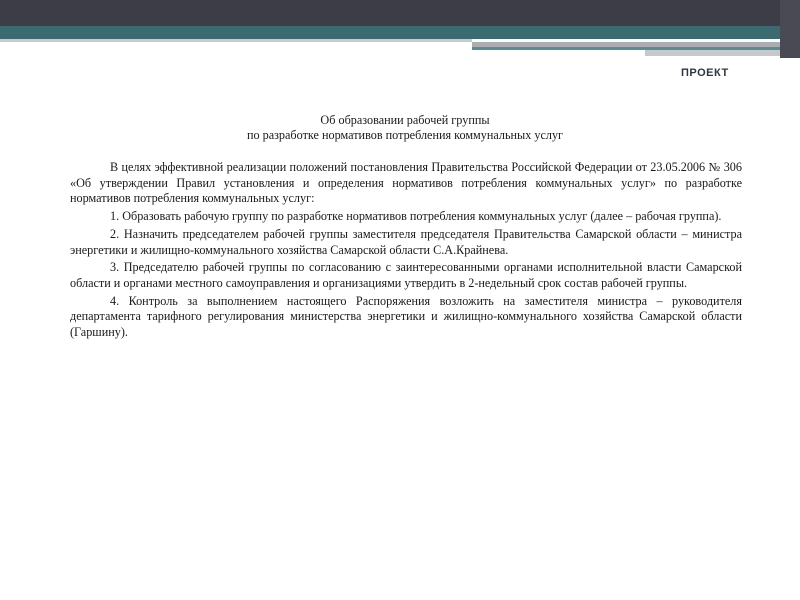  I want to click on header-band-light-right, so click(712, 53).